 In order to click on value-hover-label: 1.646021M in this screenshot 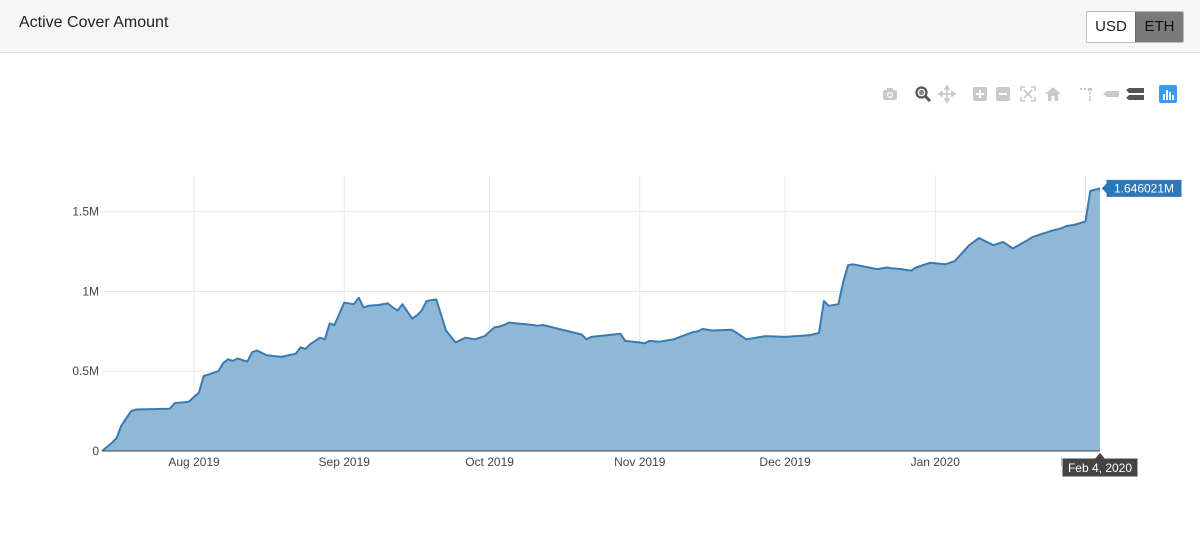, I will do `click(1144, 188)`.